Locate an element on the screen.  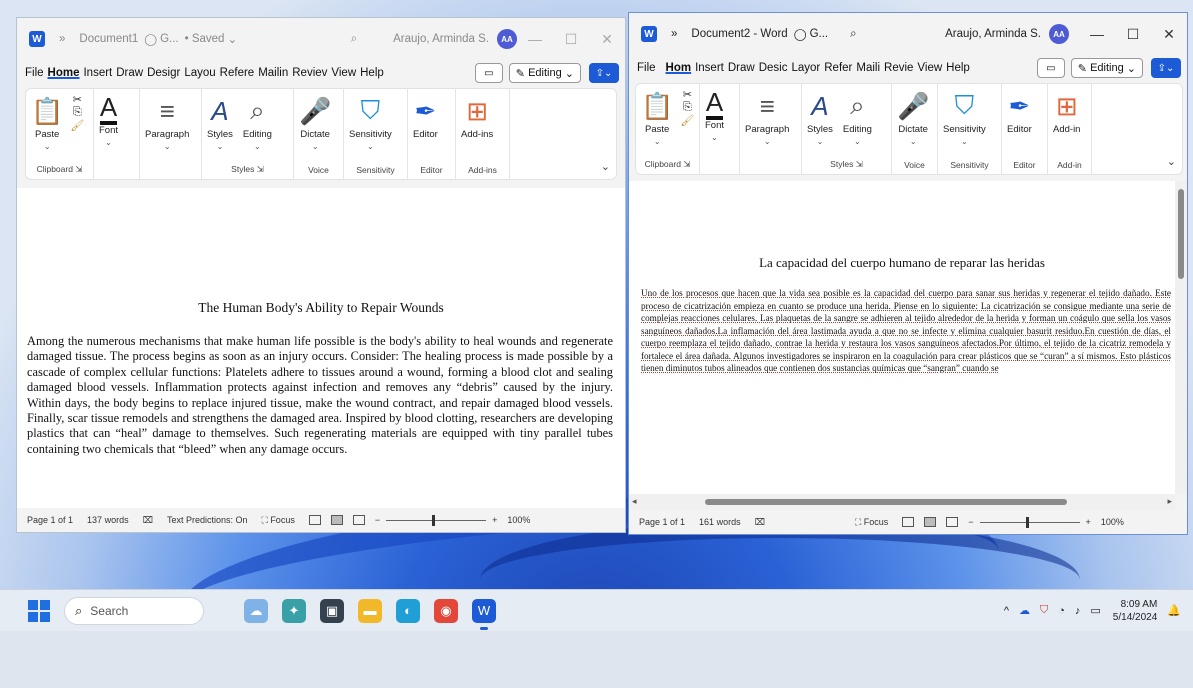
clock: 8:09 AM 5/14/2024 is located at coordinates (1135, 611).